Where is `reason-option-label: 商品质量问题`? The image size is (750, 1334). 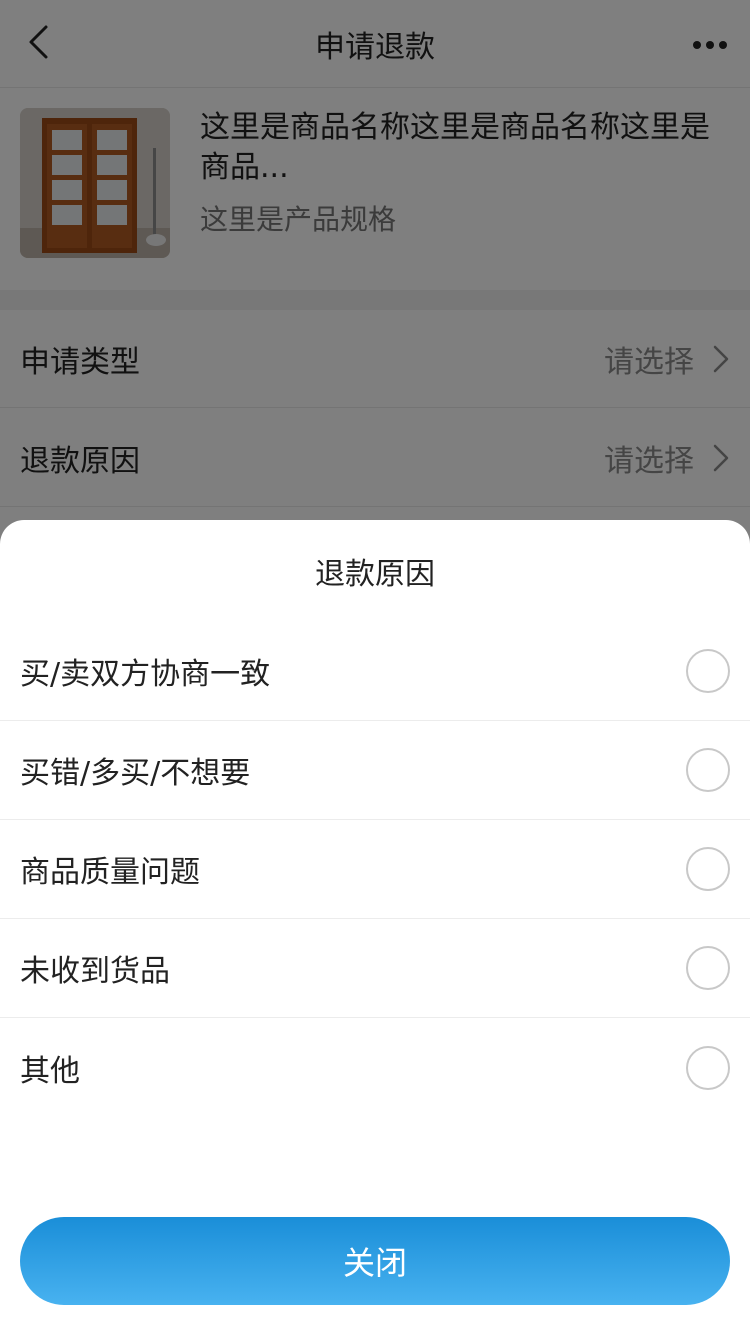
reason-option-label: 商品质量问题 is located at coordinates (110, 872).